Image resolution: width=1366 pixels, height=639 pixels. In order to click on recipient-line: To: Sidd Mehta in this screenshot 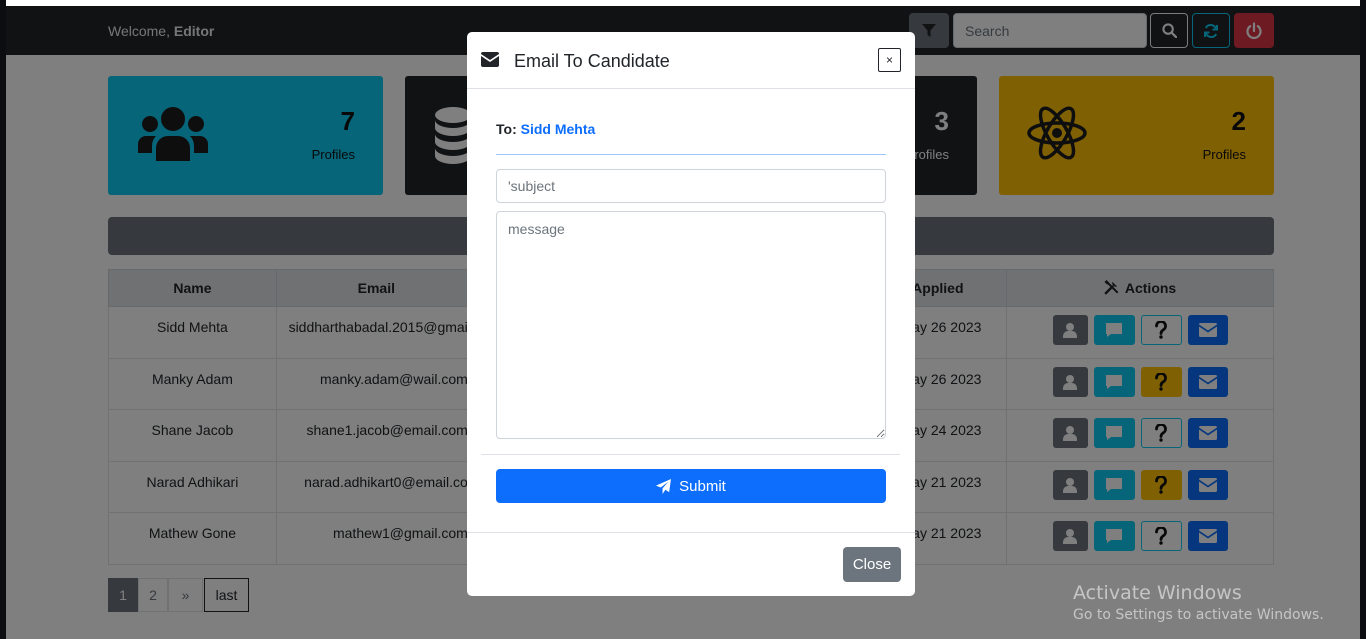, I will do `click(545, 129)`.